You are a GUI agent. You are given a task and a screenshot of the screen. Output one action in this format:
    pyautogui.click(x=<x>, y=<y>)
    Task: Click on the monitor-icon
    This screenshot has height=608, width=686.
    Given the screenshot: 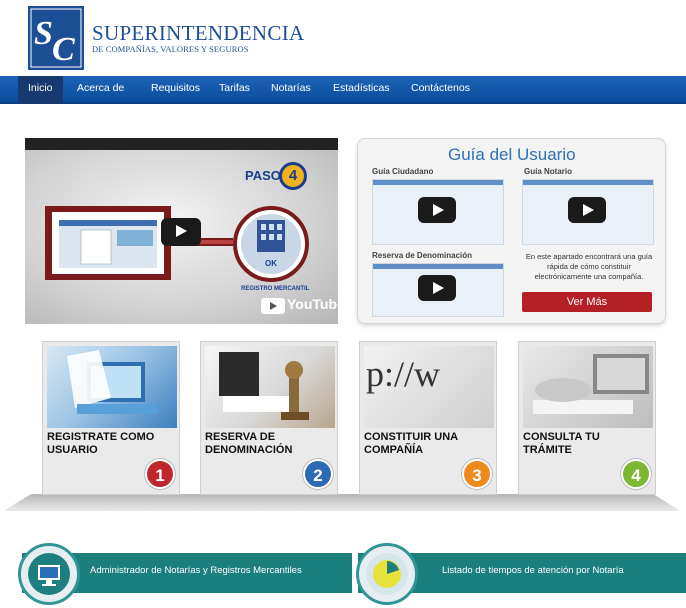 What is the action you would take?
    pyautogui.click(x=49, y=574)
    